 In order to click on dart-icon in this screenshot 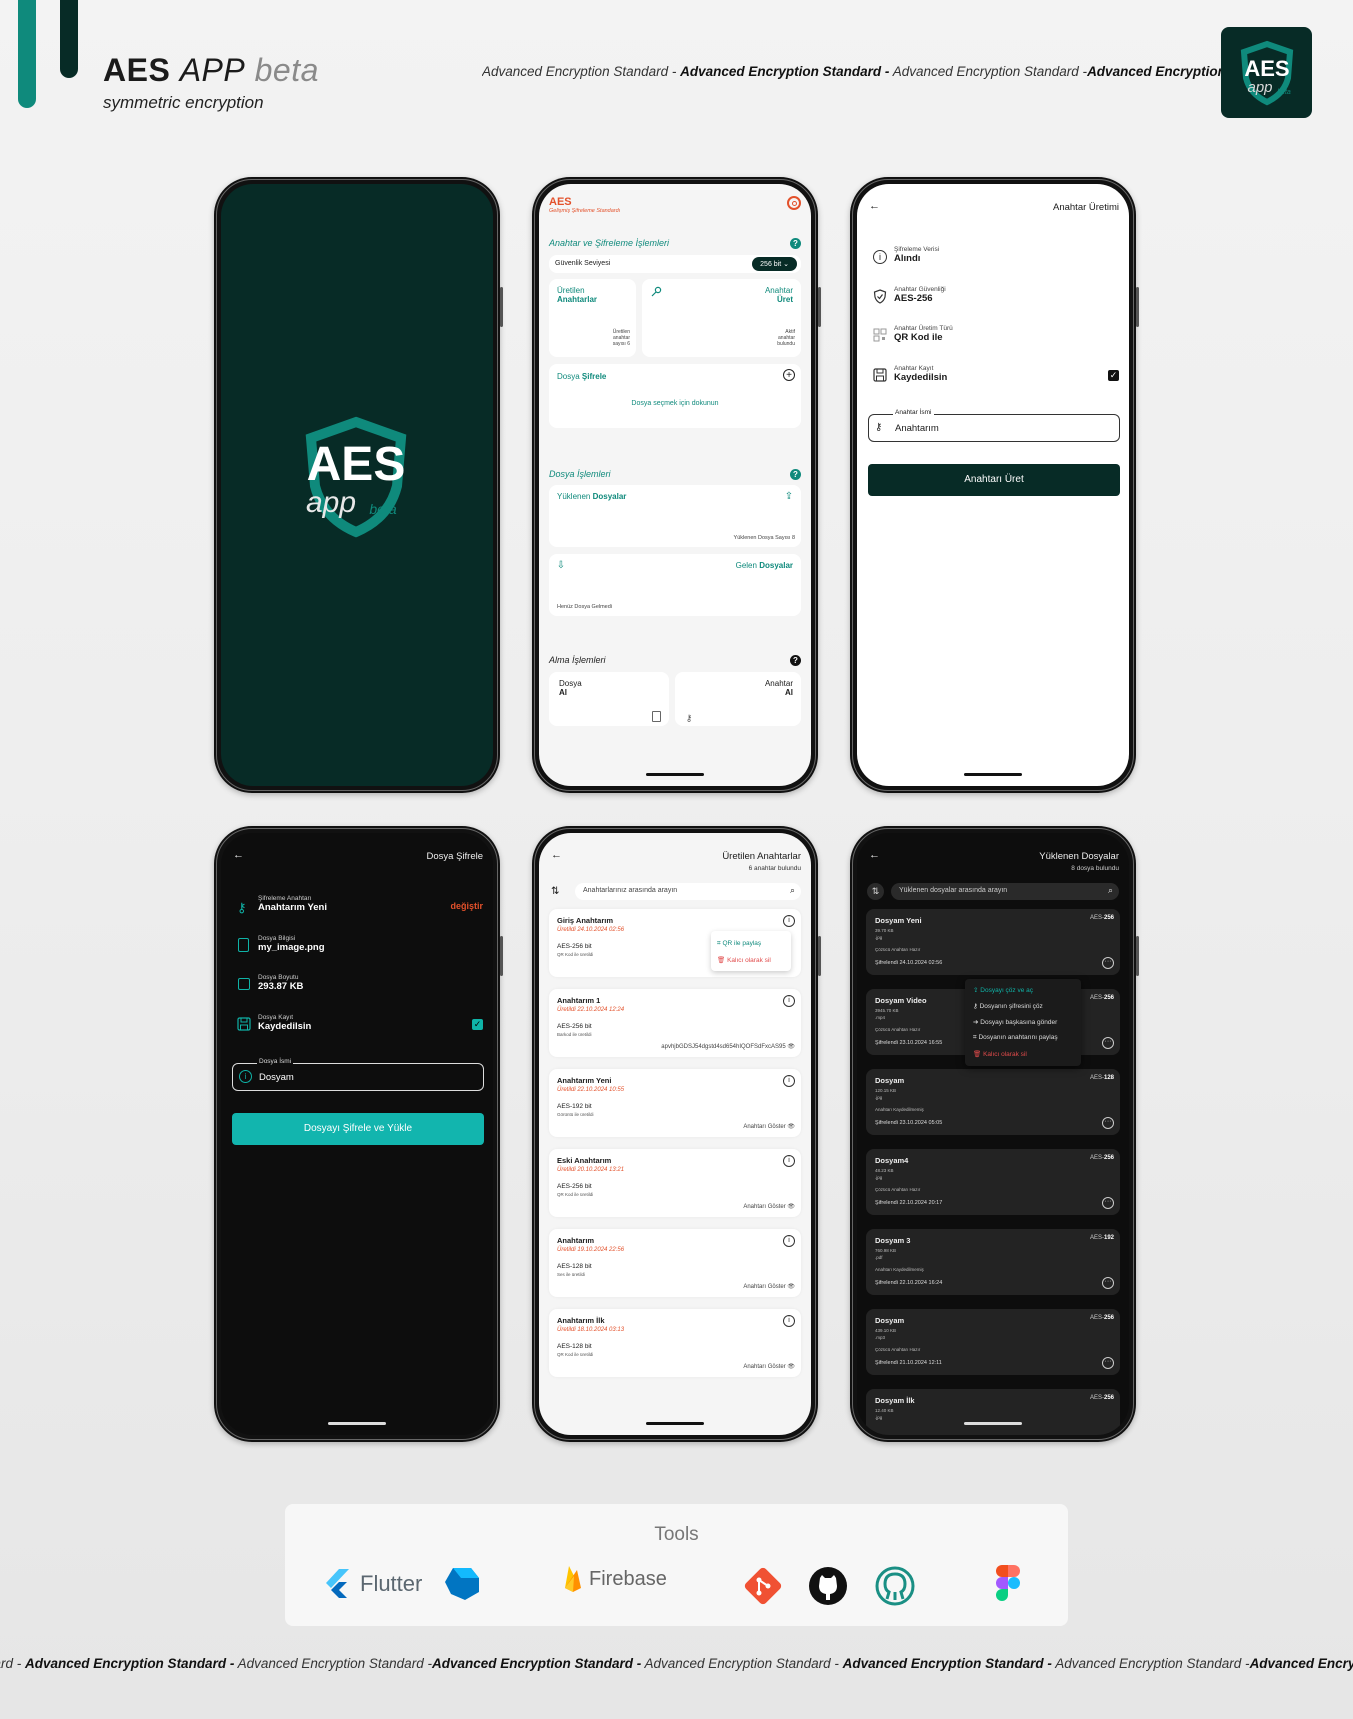, I will do `click(462, 1584)`.